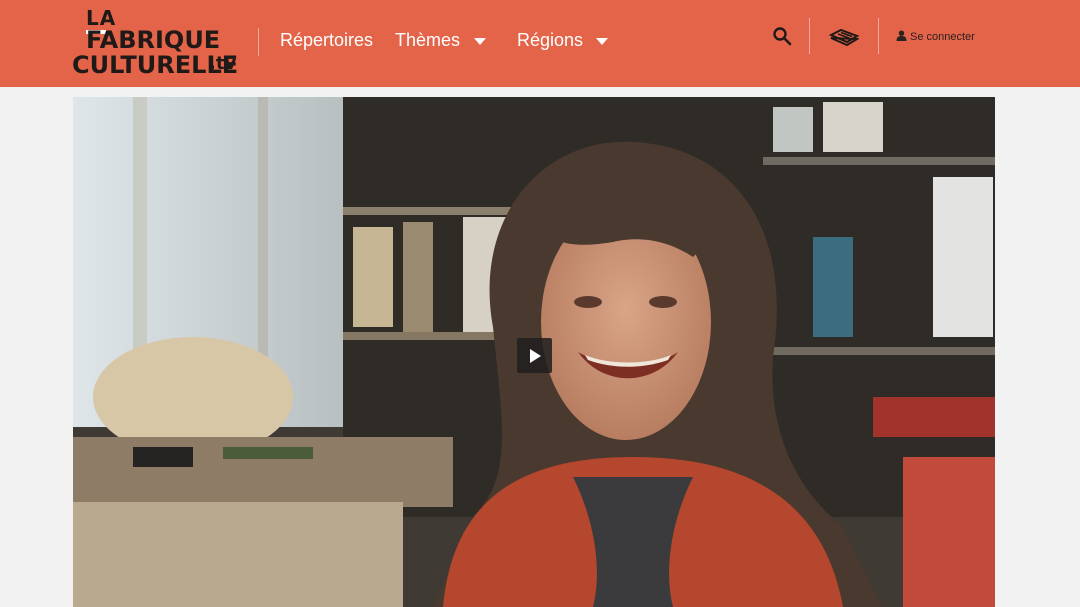 The height and width of the screenshot is (607, 1080). Describe the element at coordinates (153, 40) in the screenshot. I see `logo-line-2: FABRIQUE` at that location.